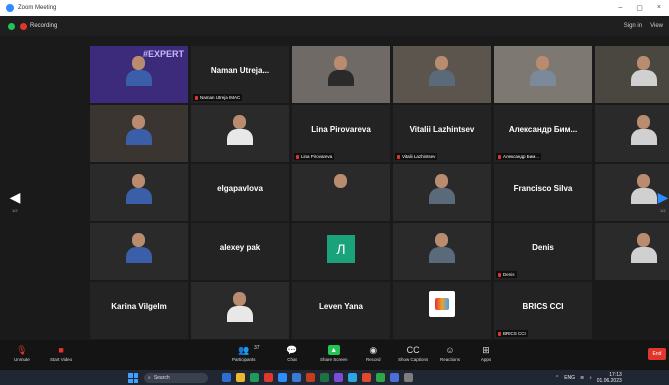 This screenshot has width=669, height=385. I want to click on chrome-icon, so click(254, 377).